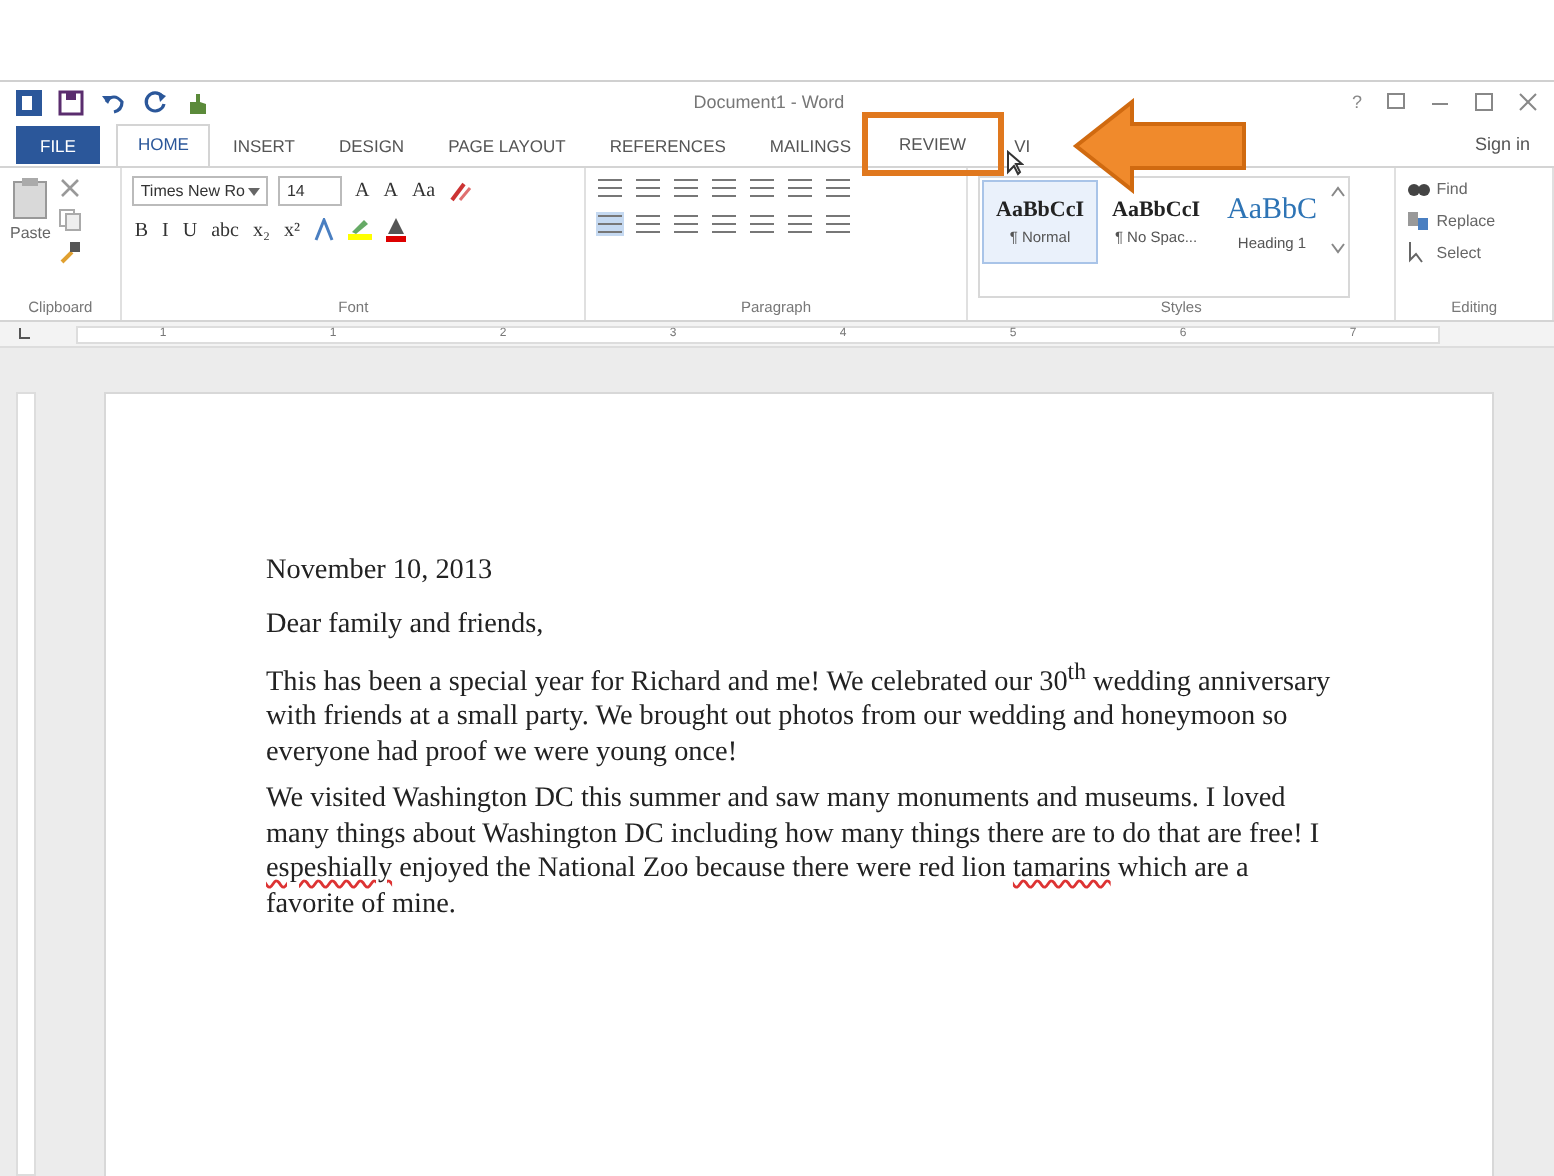 The width and height of the screenshot is (1554, 1176). Describe the element at coordinates (263, 144) in the screenshot. I see `ribbon-tab: INSERT` at that location.